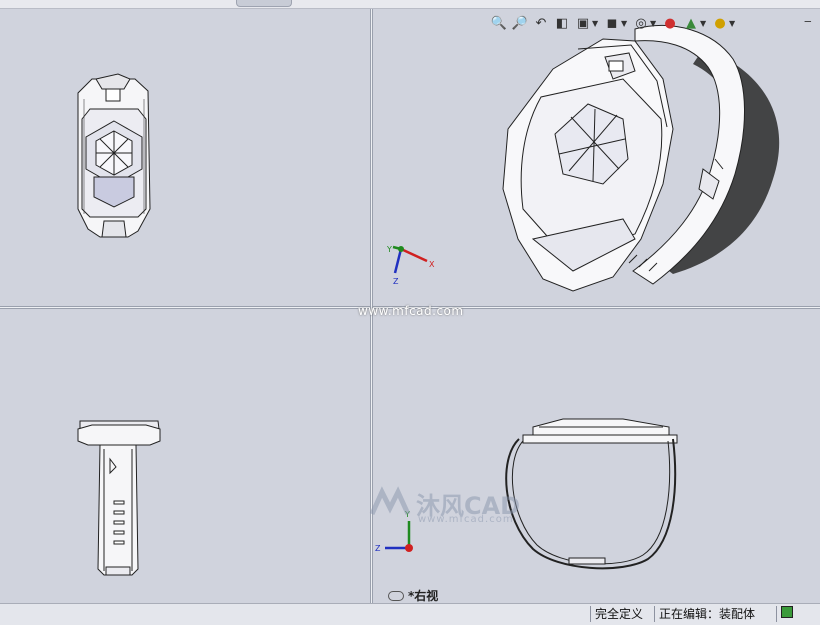 The width and height of the screenshot is (820, 625). I want to click on watermark-logo: 沐风CAD www.mfcad.com, so click(448, 507).